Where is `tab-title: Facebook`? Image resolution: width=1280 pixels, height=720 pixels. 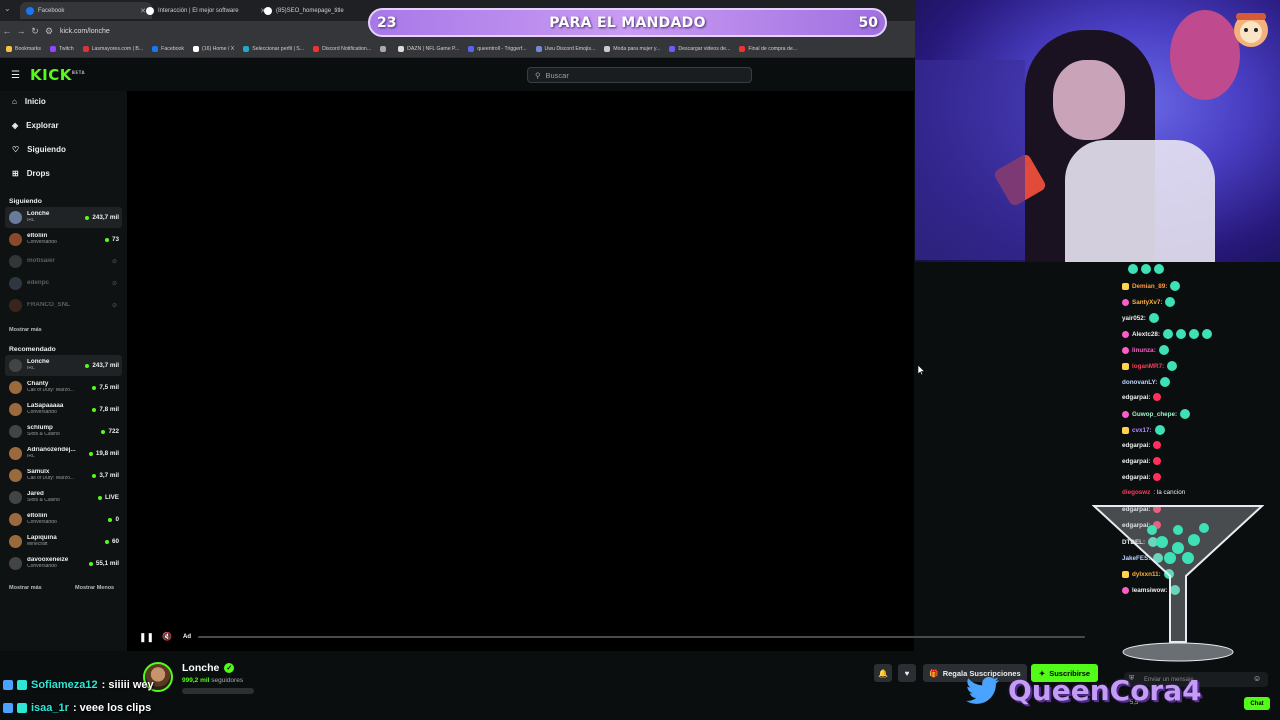 tab-title: Facebook is located at coordinates (51, 10).